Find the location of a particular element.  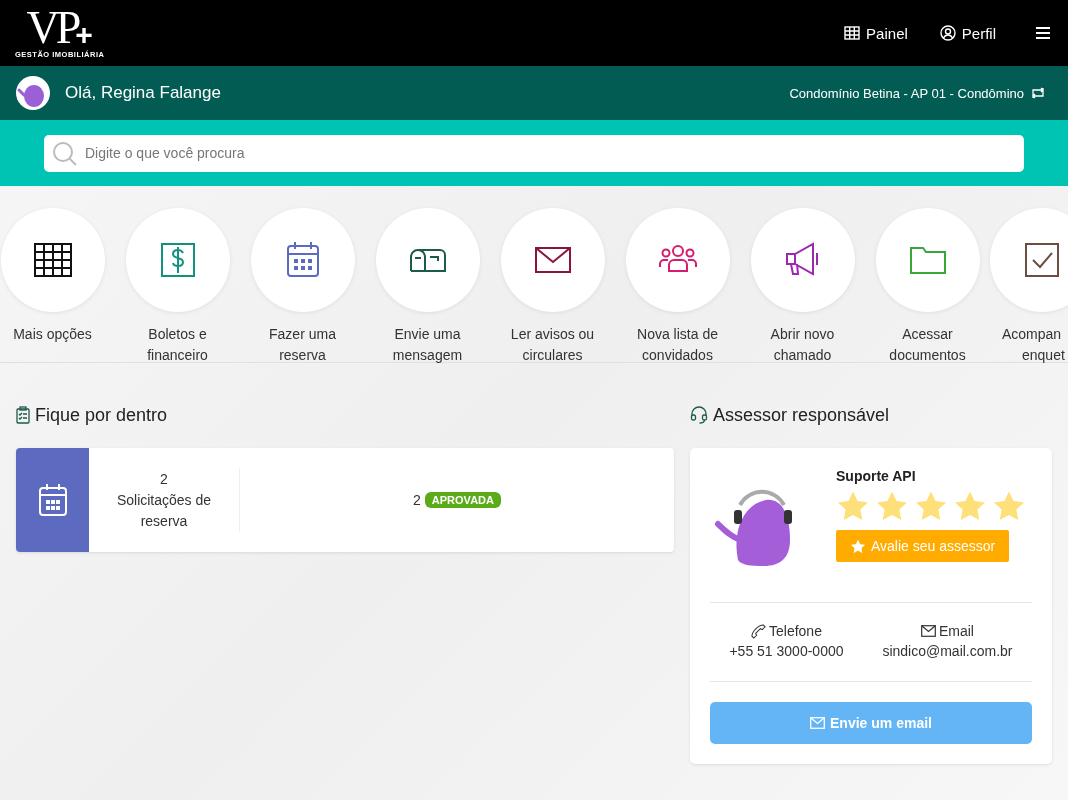

advisor-name: Suporte API is located at coordinates (876, 476).